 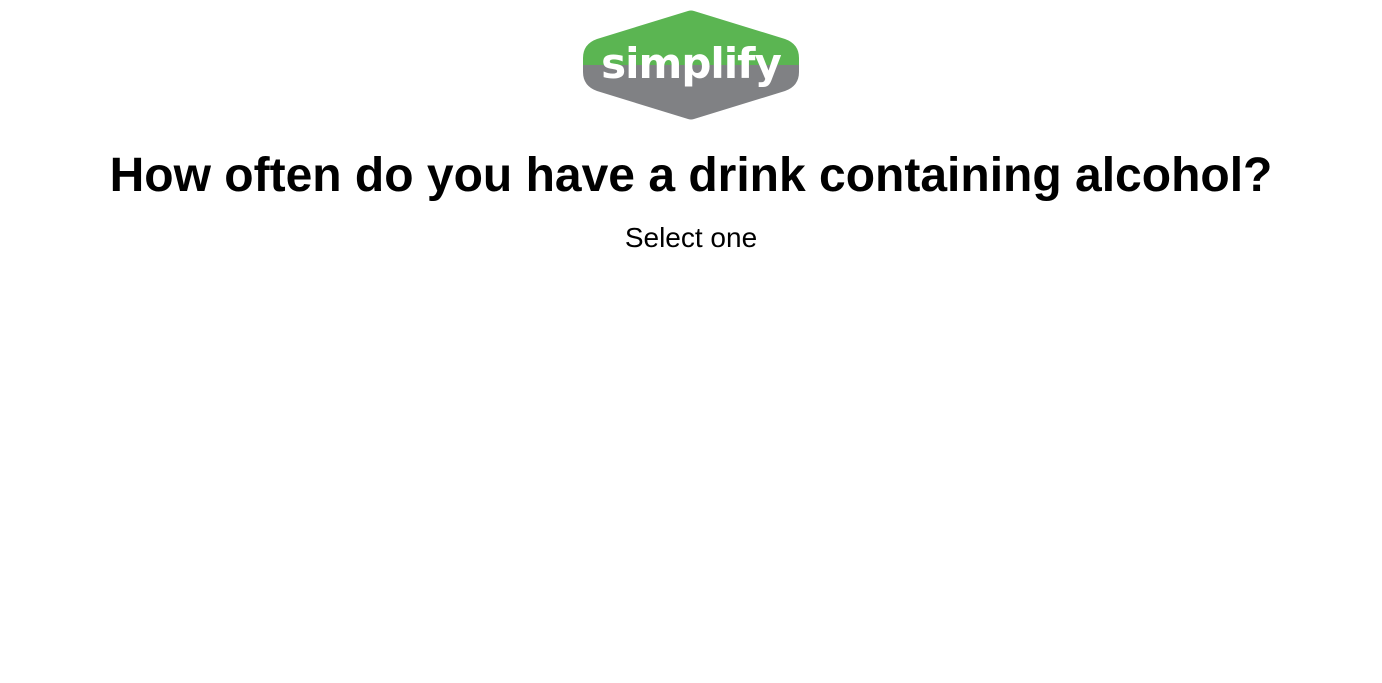 I want to click on logo-badge-shape: simplify, so click(x=691, y=65).